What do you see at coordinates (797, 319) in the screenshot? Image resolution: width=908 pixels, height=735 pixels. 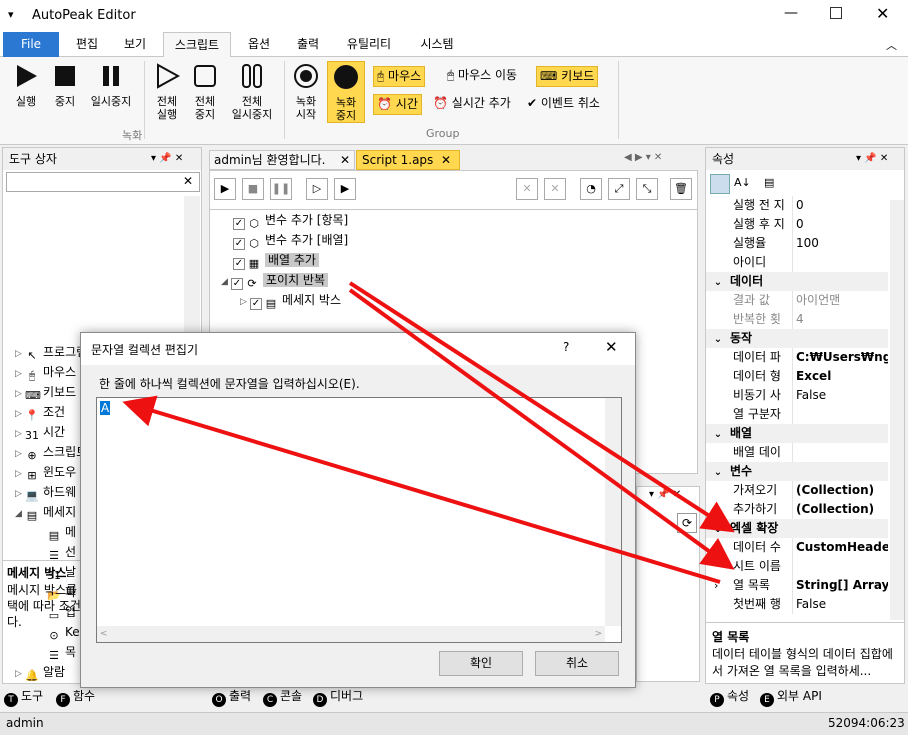 I see `property-row: 반복한 횟4` at bounding box center [797, 319].